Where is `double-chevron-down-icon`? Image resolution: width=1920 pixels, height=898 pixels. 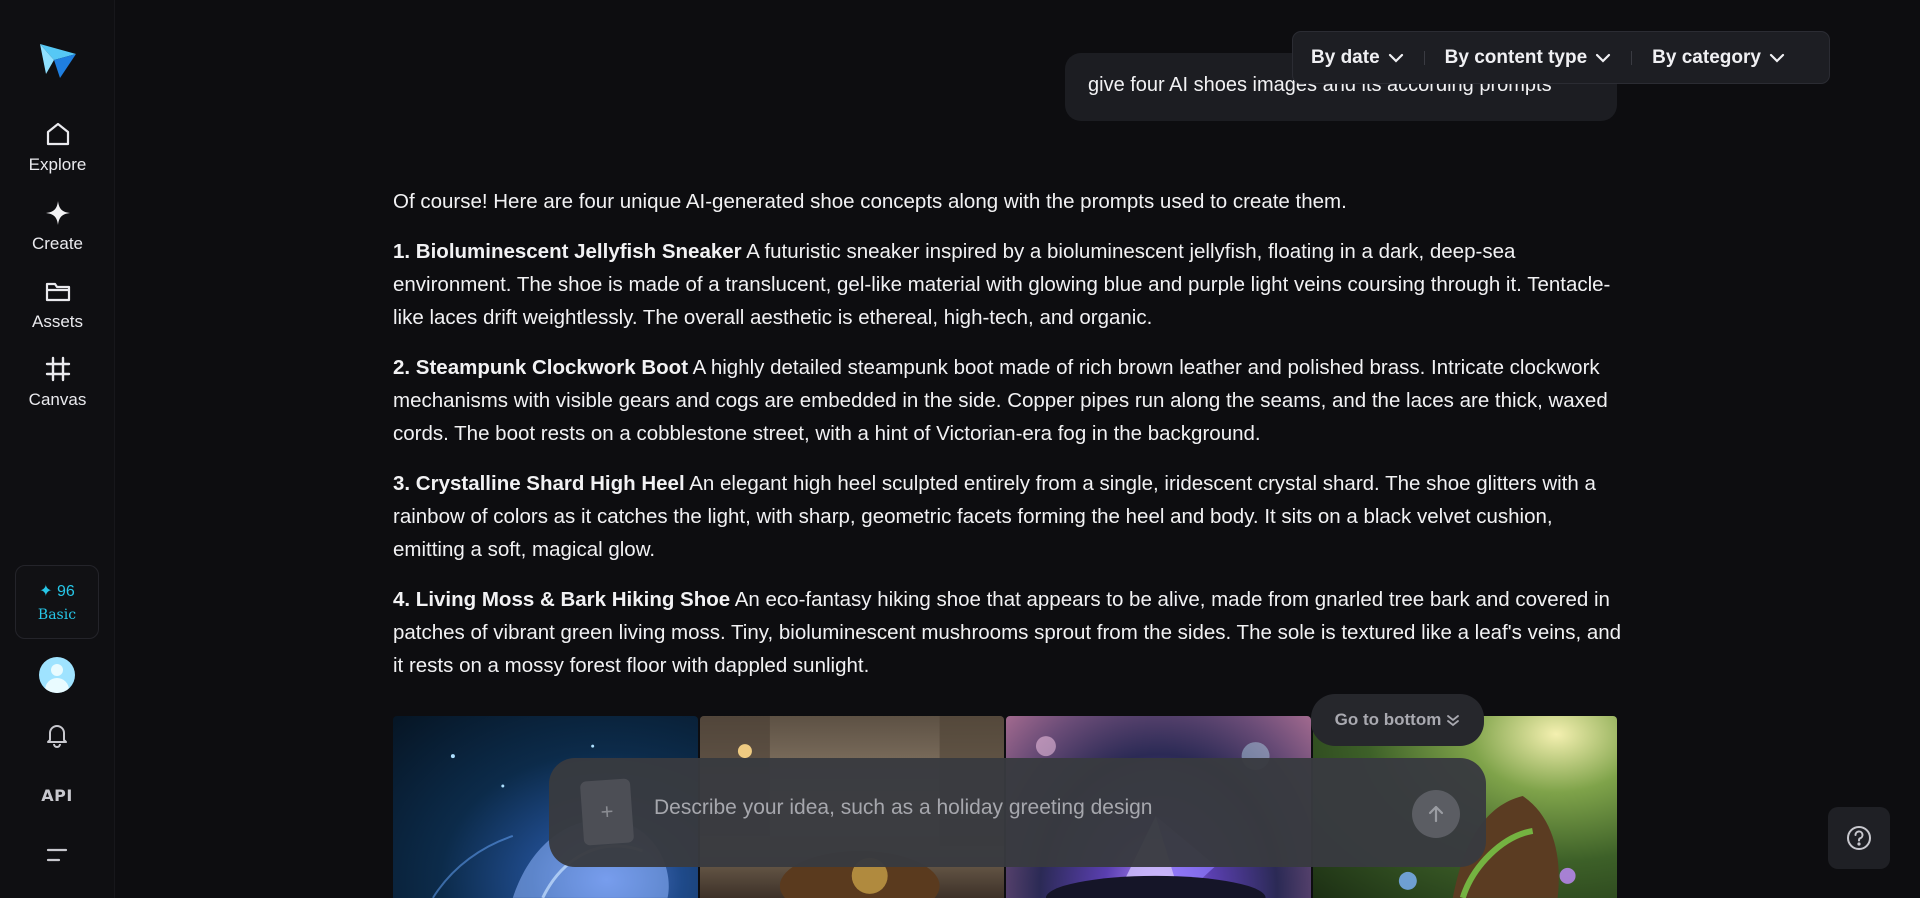 double-chevron-down-icon is located at coordinates (1453, 721).